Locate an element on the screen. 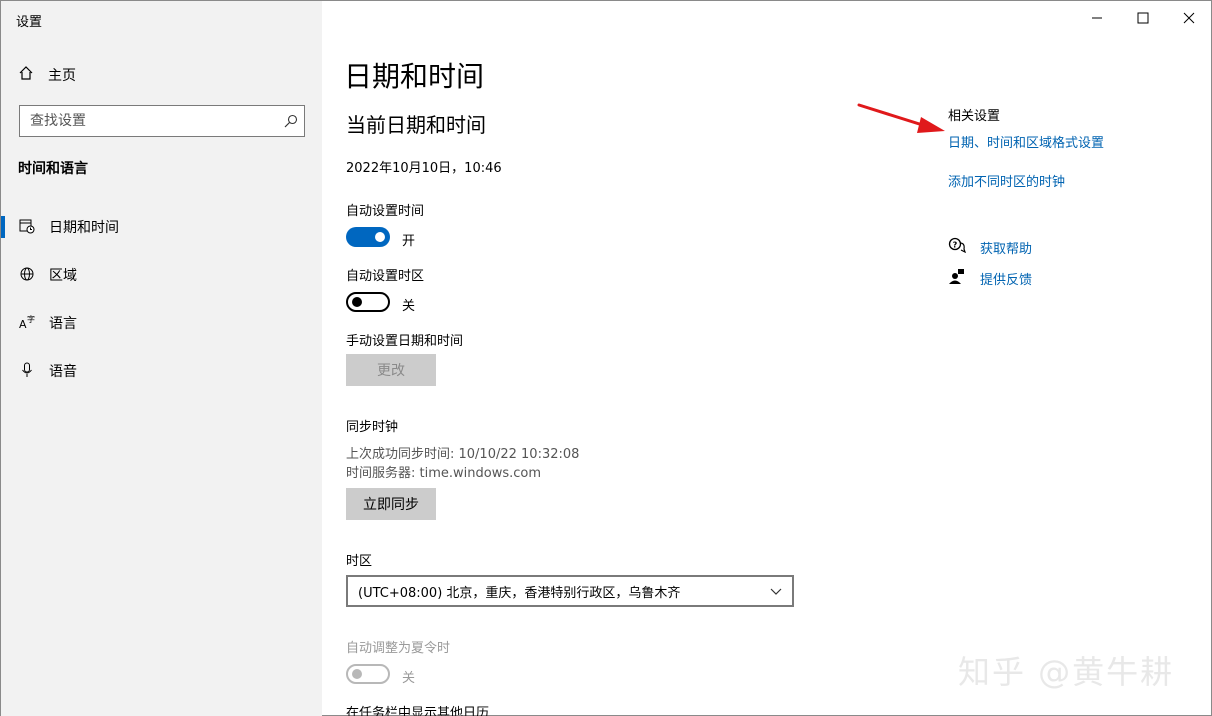 This screenshot has height=716, width=1212. current-datetime: 2022年10月10日，10:46 is located at coordinates (424, 168).